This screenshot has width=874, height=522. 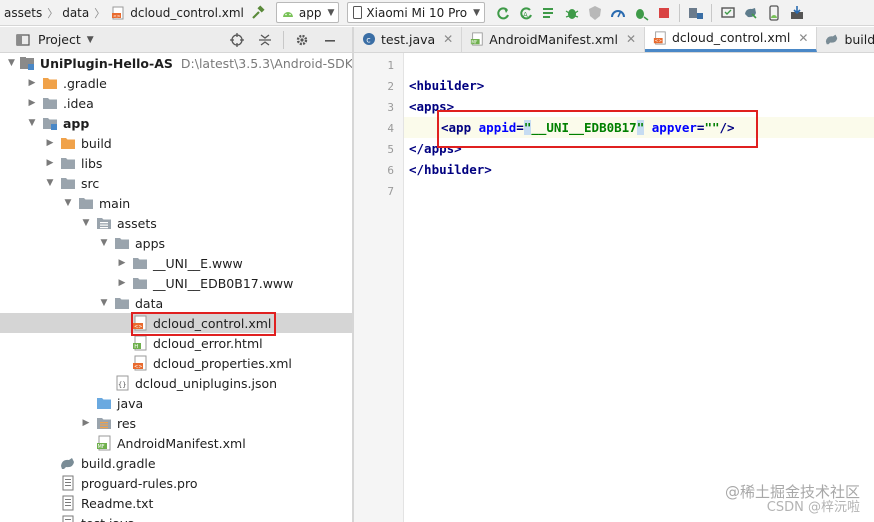 I want to click on tree-row: build.gradle, so click(x=176, y=463).